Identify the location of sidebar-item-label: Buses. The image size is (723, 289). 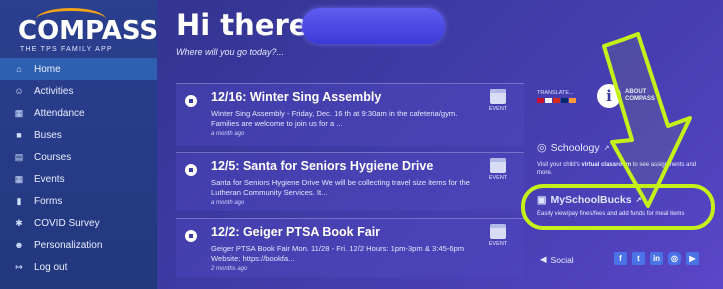
(48, 135).